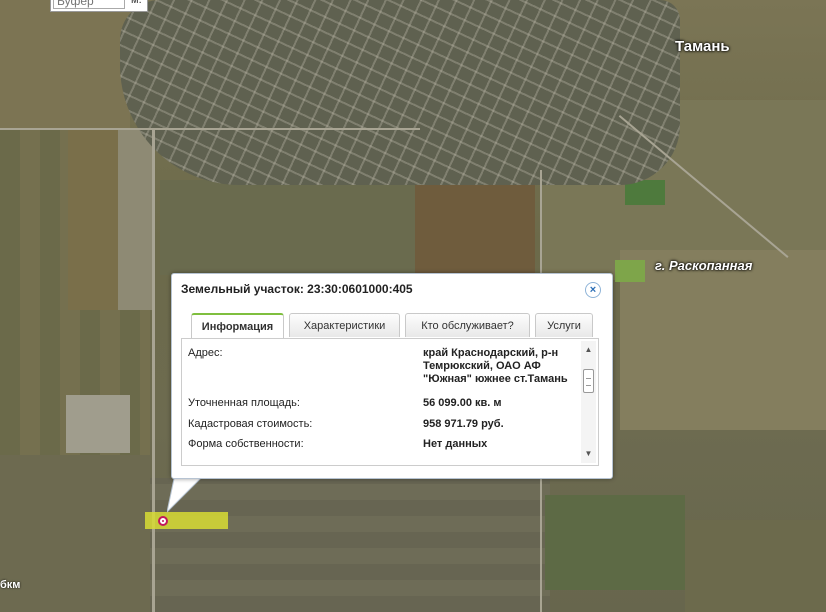  Describe the element at coordinates (463, 424) in the screenshot. I see `cadastral-value: 958 971.79 руб.` at that location.